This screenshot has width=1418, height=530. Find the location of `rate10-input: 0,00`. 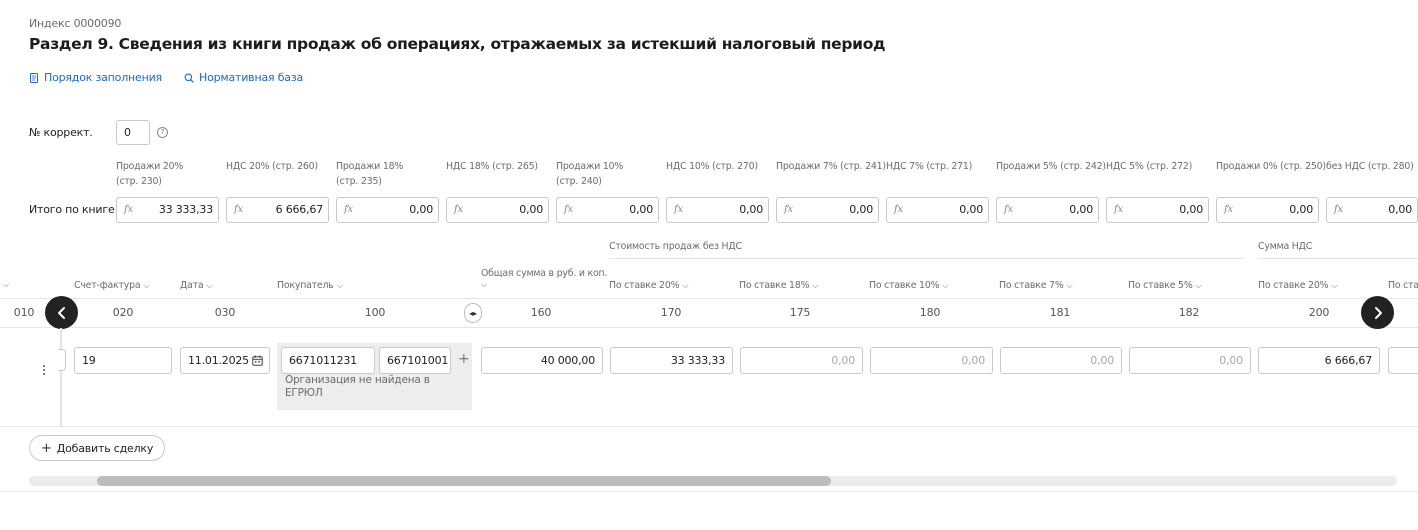

rate10-input: 0,00 is located at coordinates (931, 360).